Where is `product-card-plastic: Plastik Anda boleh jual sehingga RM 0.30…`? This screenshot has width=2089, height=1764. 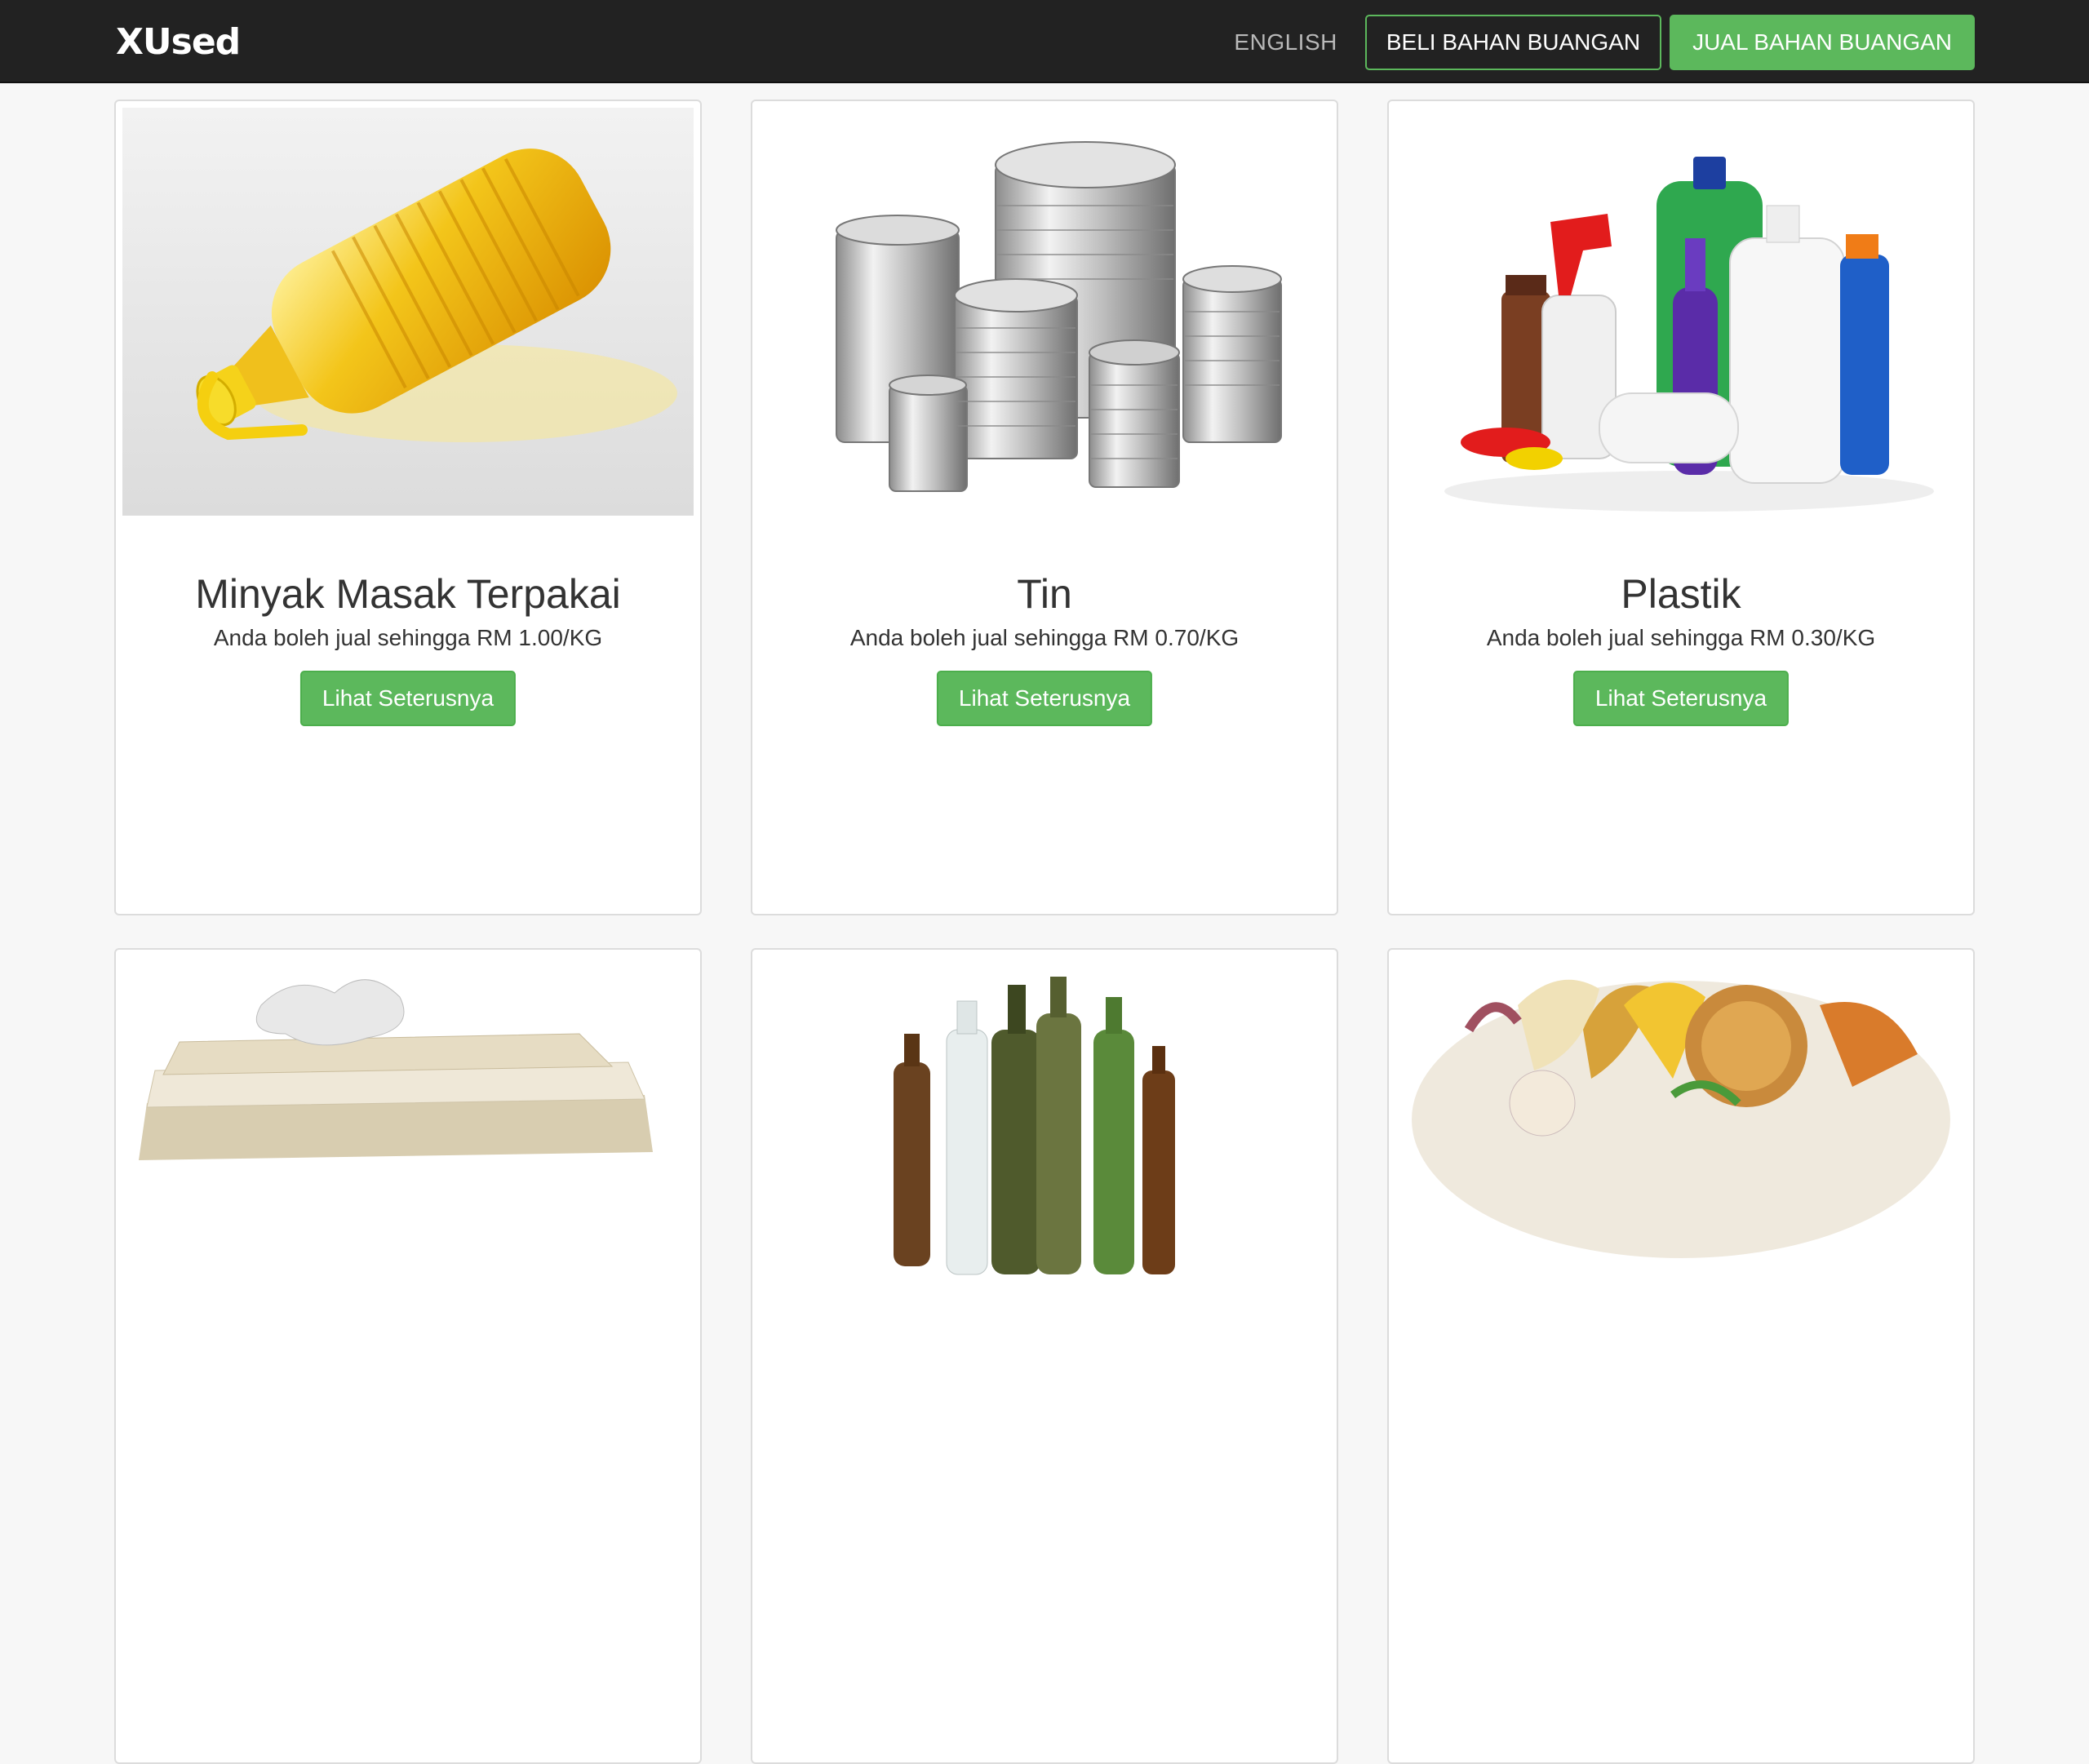 product-card-plastic: Plastik Anda boleh jual sehingga RM 0.30… is located at coordinates (1681, 507).